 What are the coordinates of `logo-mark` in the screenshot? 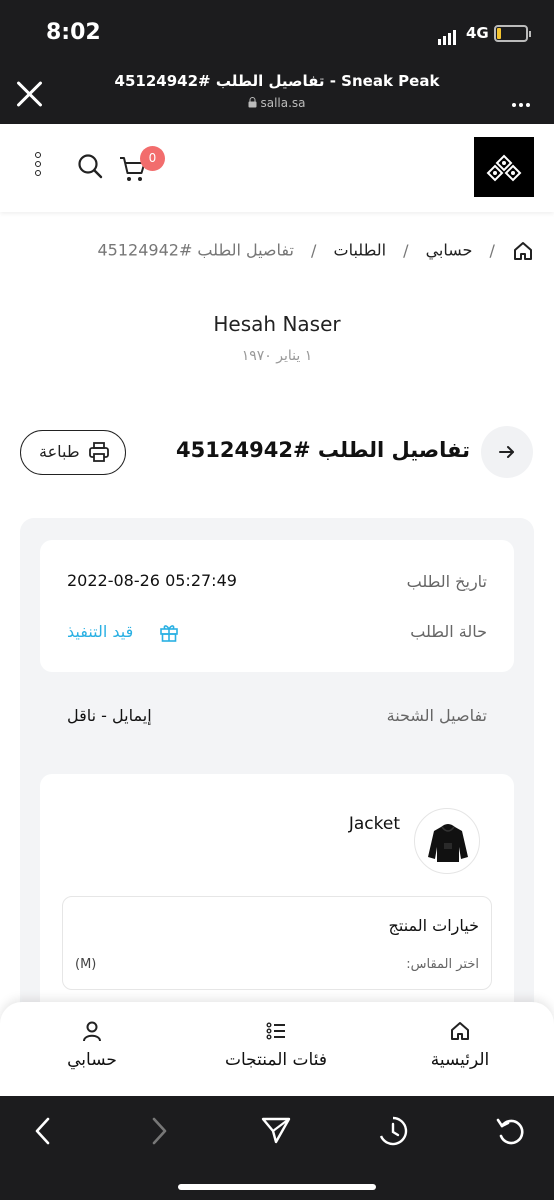 It's located at (504, 168).